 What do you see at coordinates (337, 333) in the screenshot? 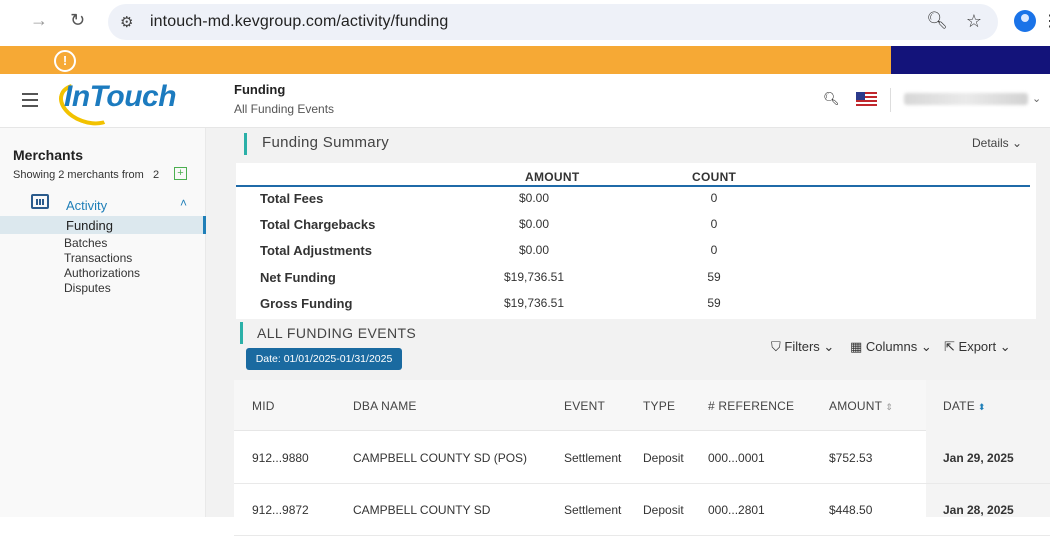
I see `all-funding-events-title: ALL FUNDING EVENTS` at bounding box center [337, 333].